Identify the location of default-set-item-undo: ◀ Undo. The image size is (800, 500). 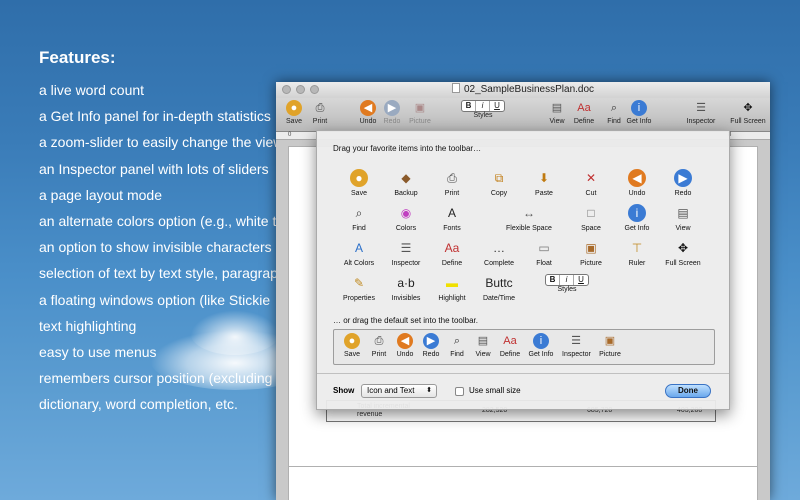
(405, 345).